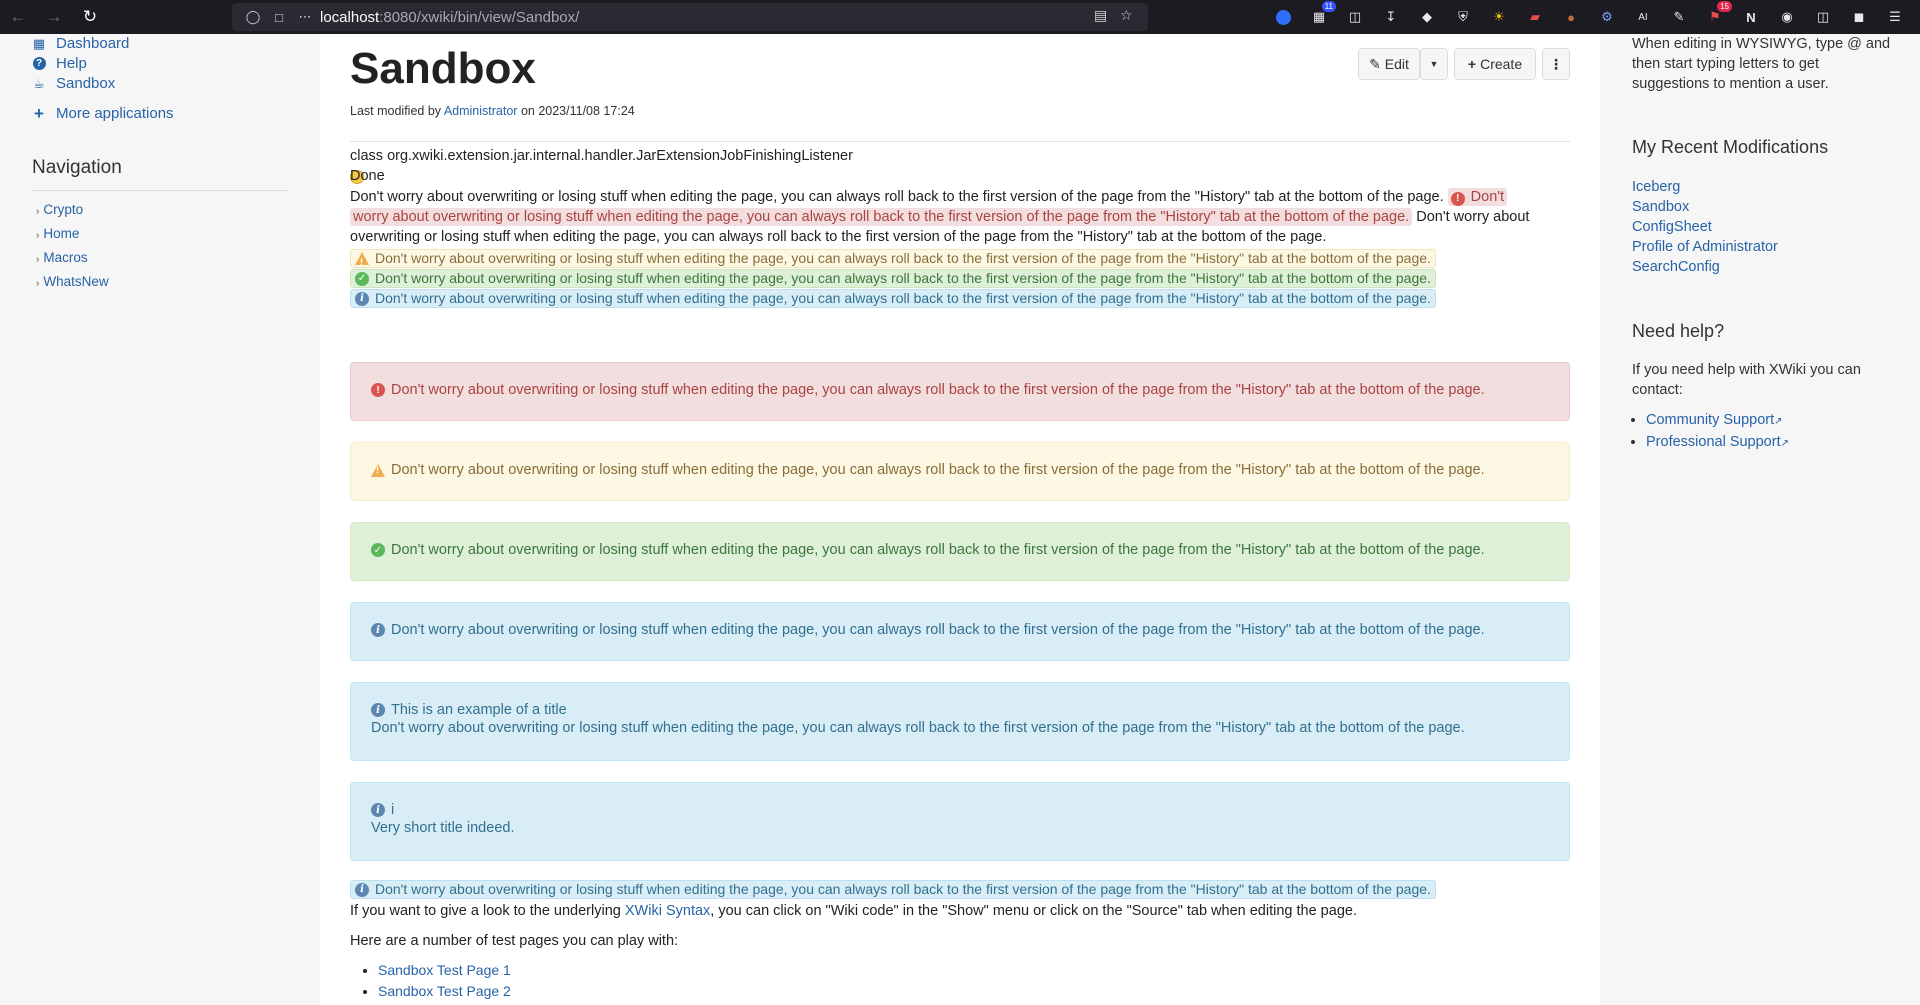 This screenshot has width=1920, height=1005. Describe the element at coordinates (1787, 17) in the screenshot. I see `extension-mask-icon: ◉` at that location.